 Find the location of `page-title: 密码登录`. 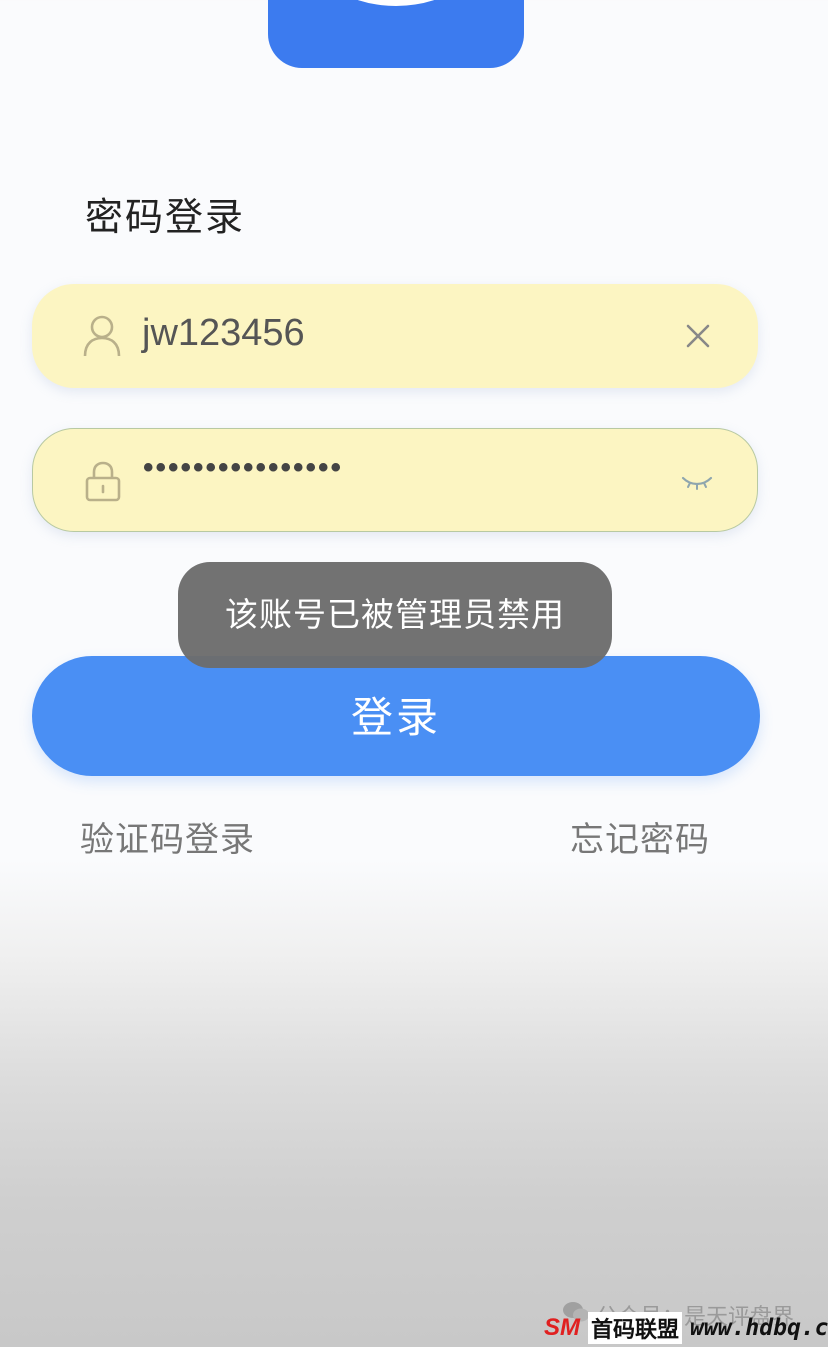

page-title: 密码登录 is located at coordinates (165, 217).